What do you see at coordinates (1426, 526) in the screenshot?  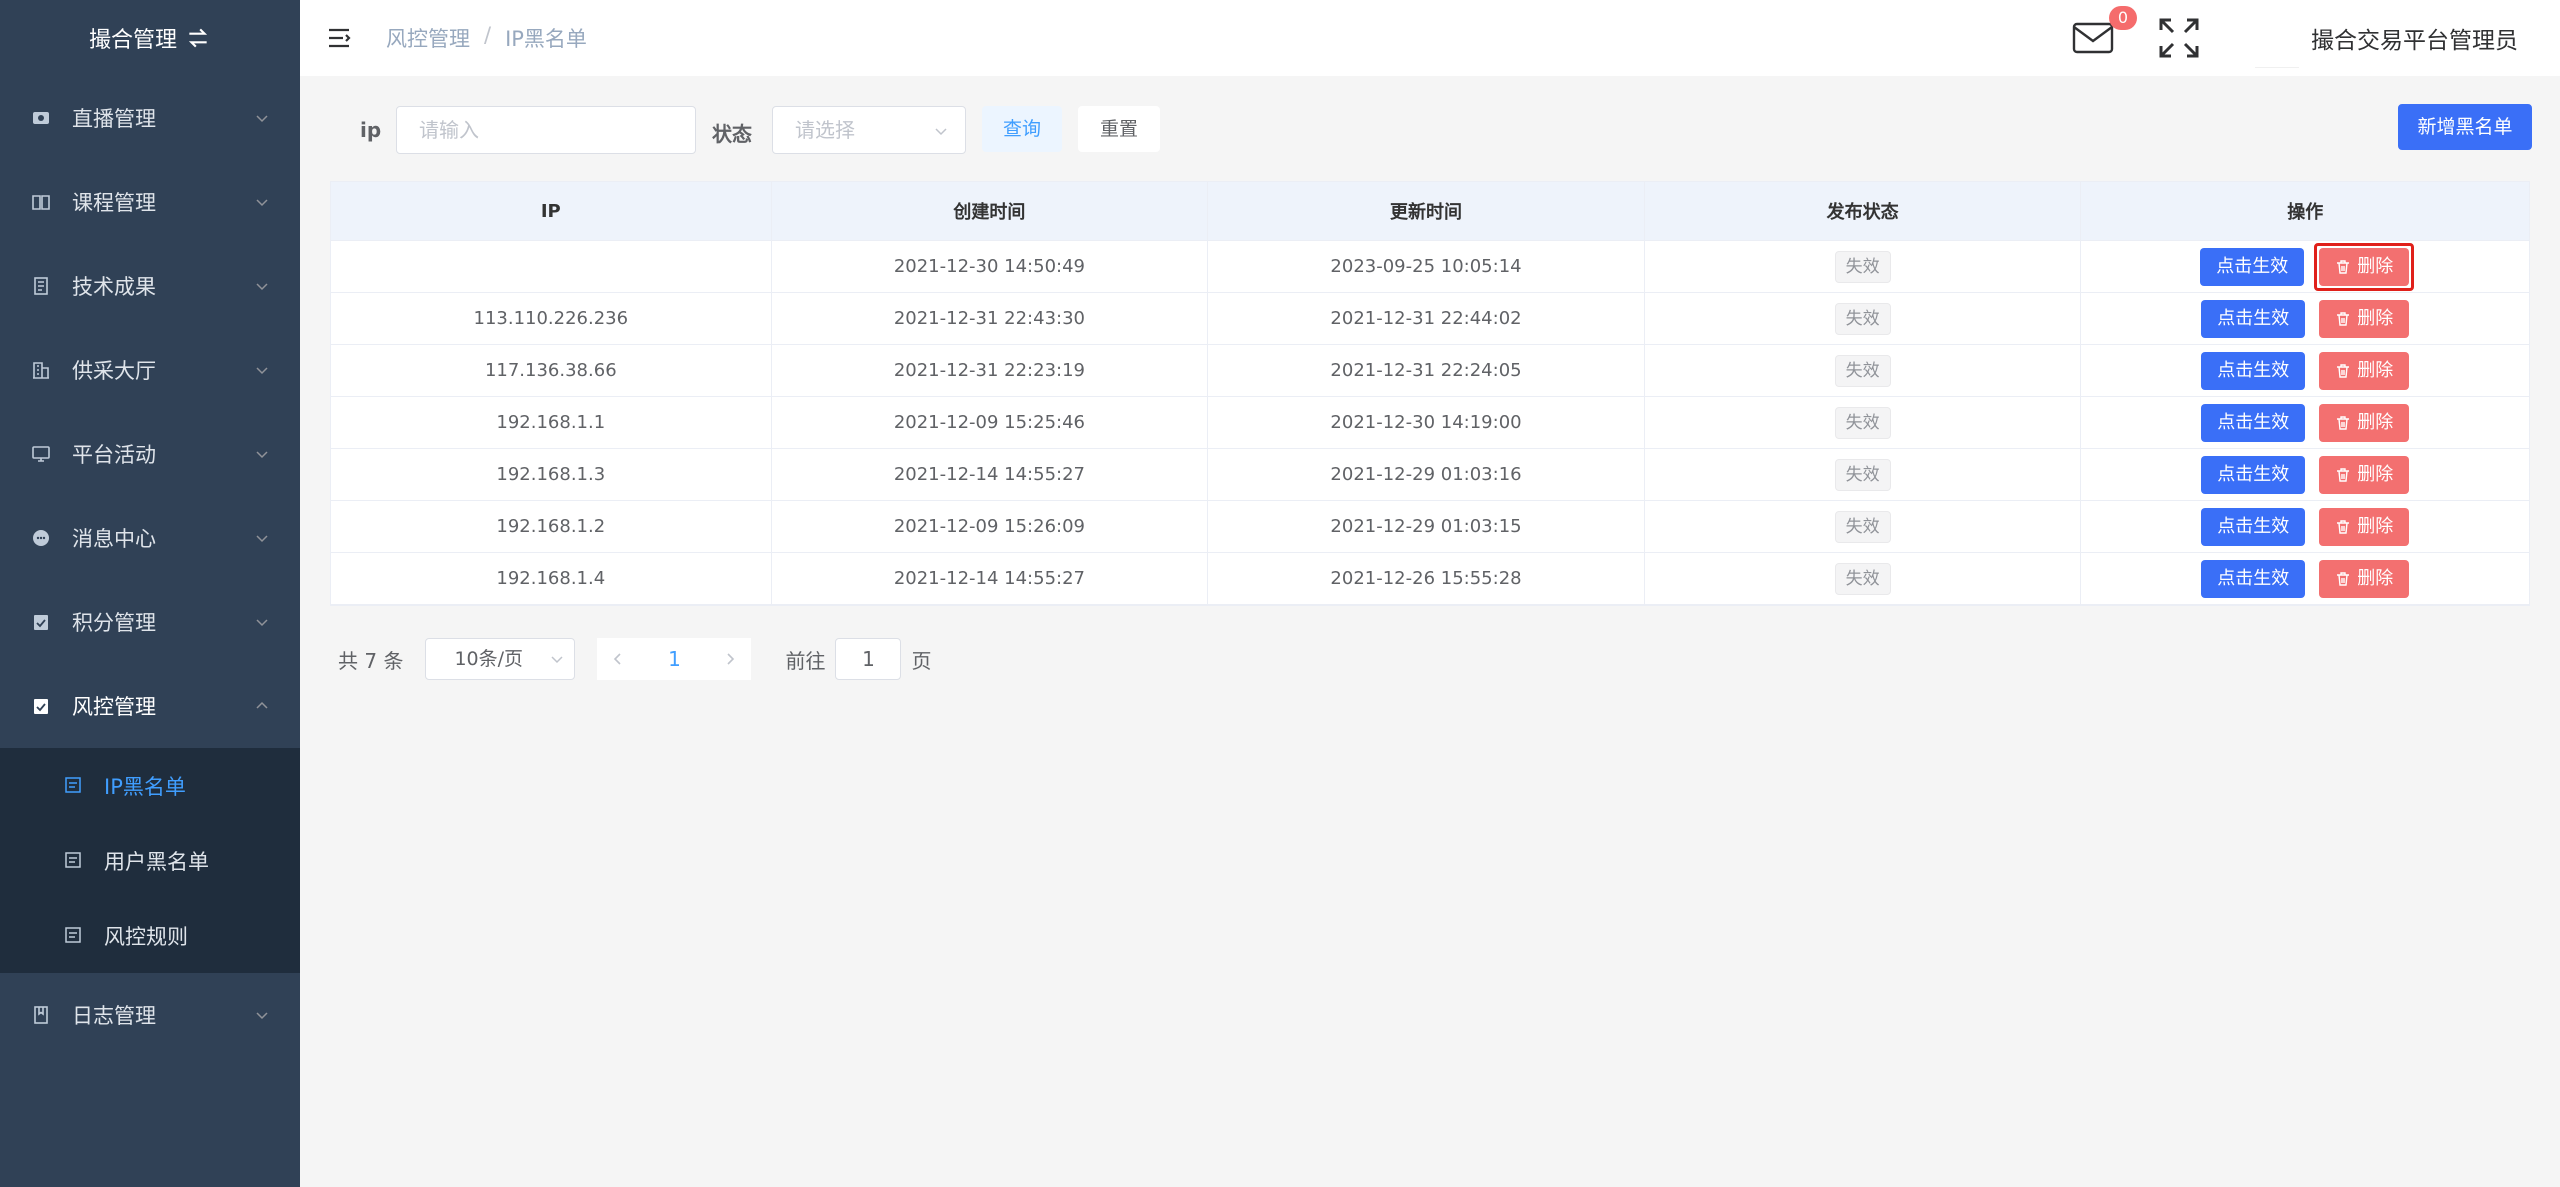 I see `cell-updated: 2021-12-29 01:03:15` at bounding box center [1426, 526].